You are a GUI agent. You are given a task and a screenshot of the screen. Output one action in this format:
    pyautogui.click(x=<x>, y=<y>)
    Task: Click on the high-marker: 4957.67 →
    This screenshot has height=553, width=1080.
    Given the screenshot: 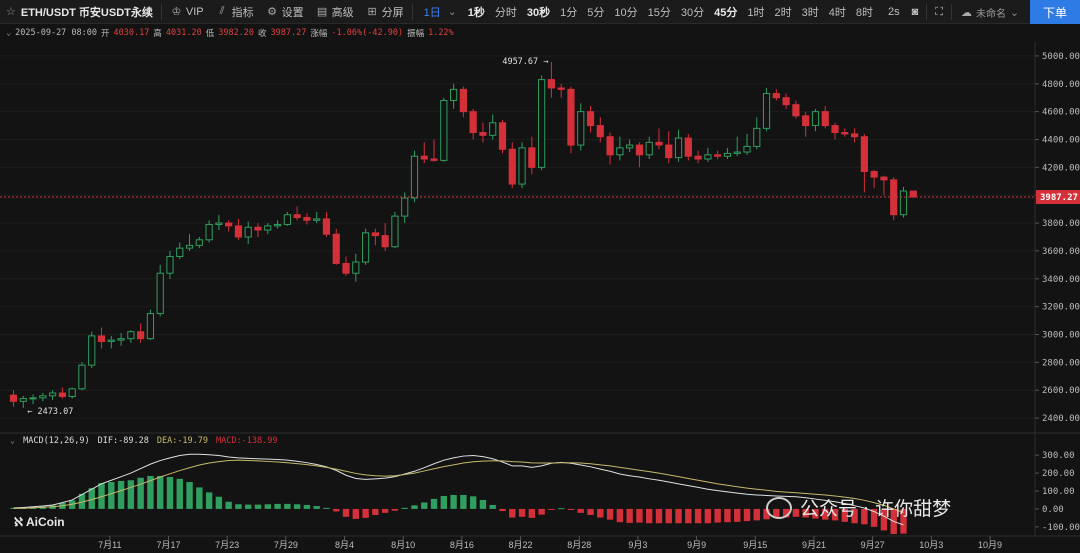 What is the action you would take?
    pyautogui.click(x=525, y=62)
    